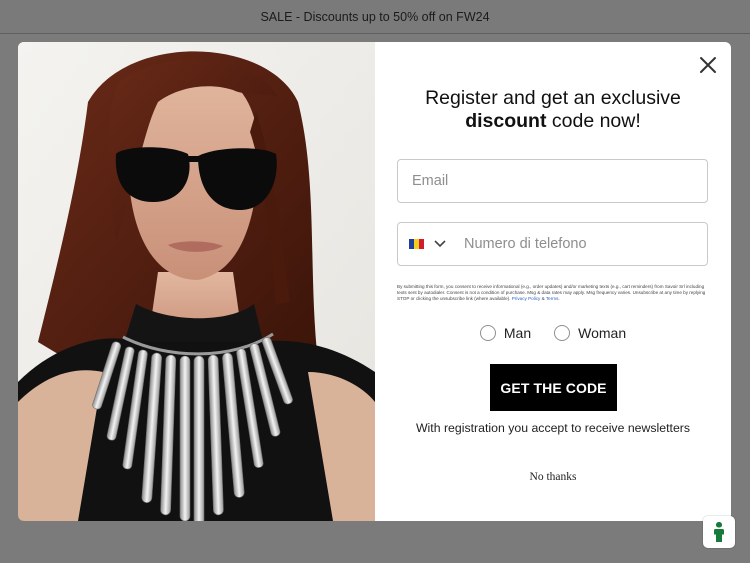  I want to click on accessibility-button, so click(719, 532).